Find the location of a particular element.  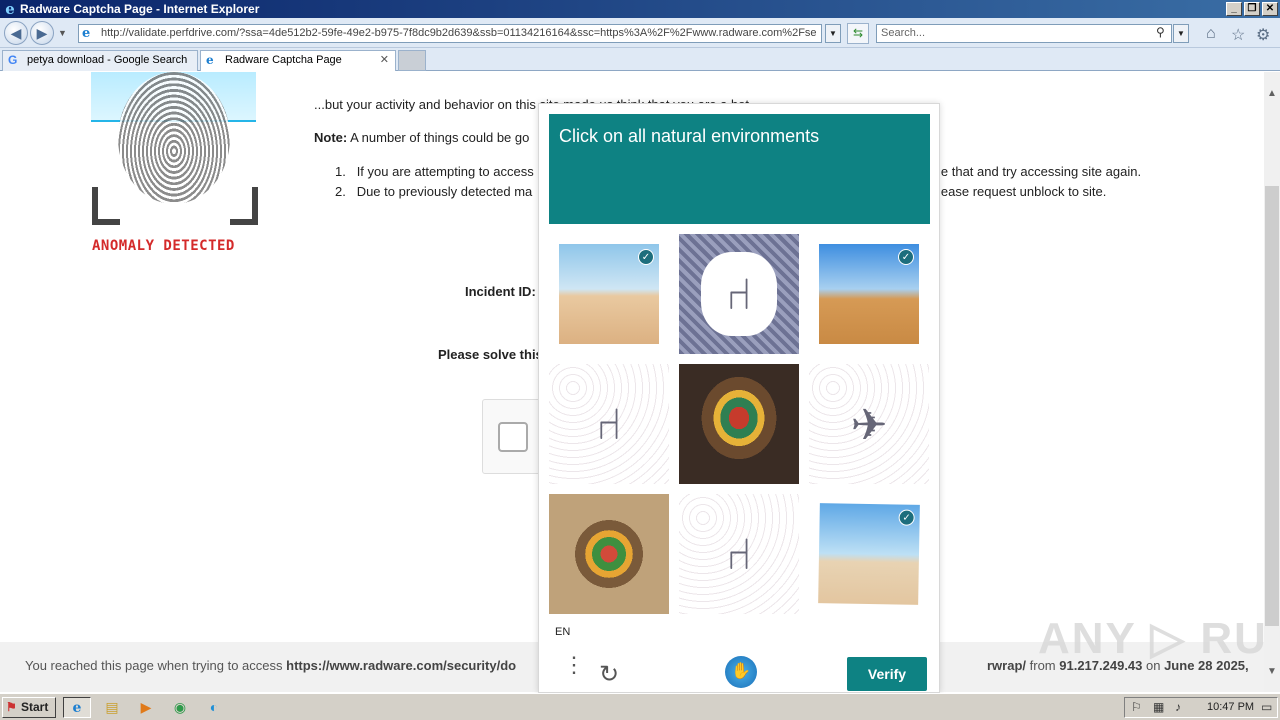

tab-radware-captcha: e Radware Captcha Page ✕ is located at coordinates (298, 60).